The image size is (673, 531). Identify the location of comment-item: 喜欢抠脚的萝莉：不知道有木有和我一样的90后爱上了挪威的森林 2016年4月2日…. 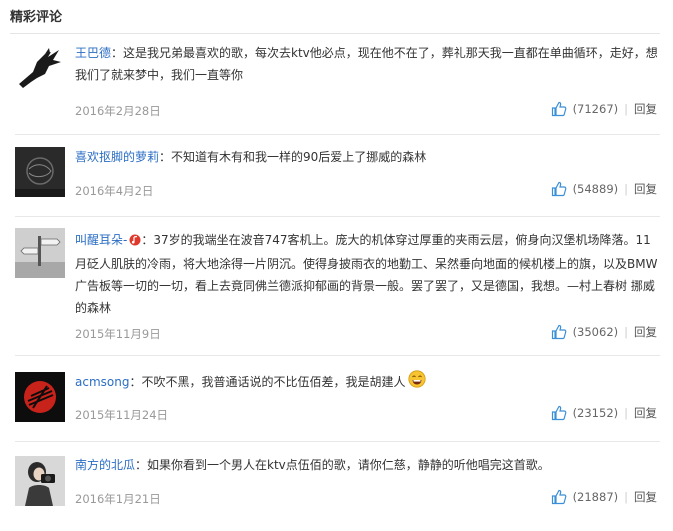
(336, 174).